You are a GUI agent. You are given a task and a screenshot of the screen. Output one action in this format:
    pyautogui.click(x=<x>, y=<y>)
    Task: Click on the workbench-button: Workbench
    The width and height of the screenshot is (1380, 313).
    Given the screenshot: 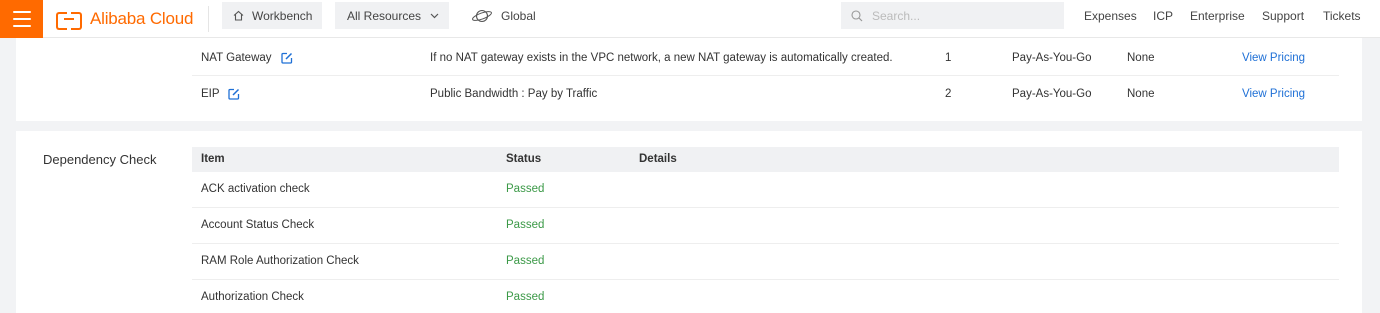 What is the action you would take?
    pyautogui.click(x=272, y=15)
    